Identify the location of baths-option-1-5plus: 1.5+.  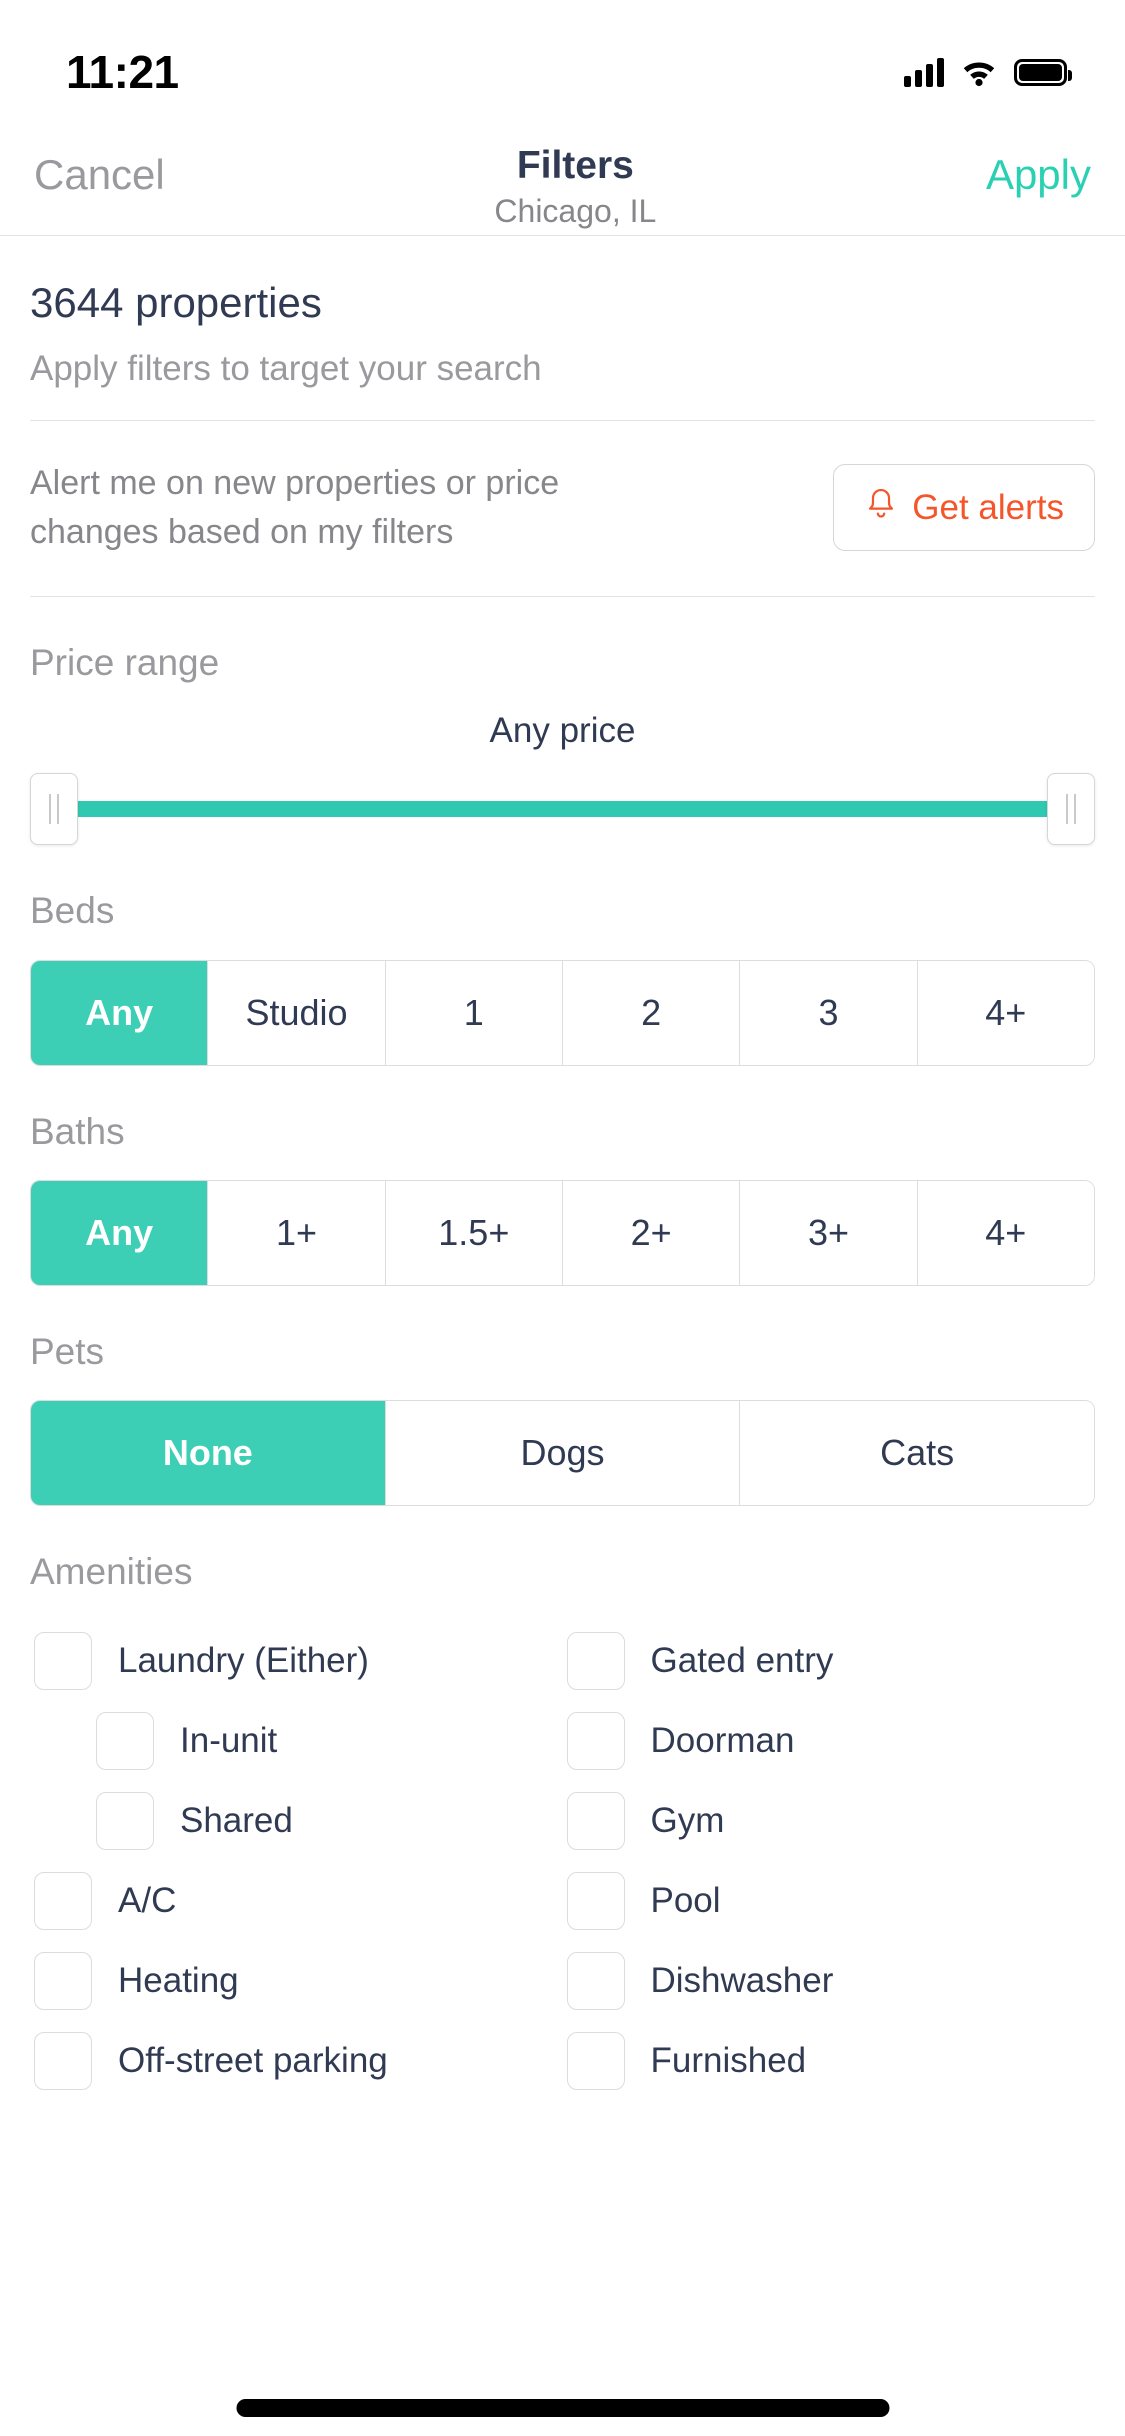
(473, 1233).